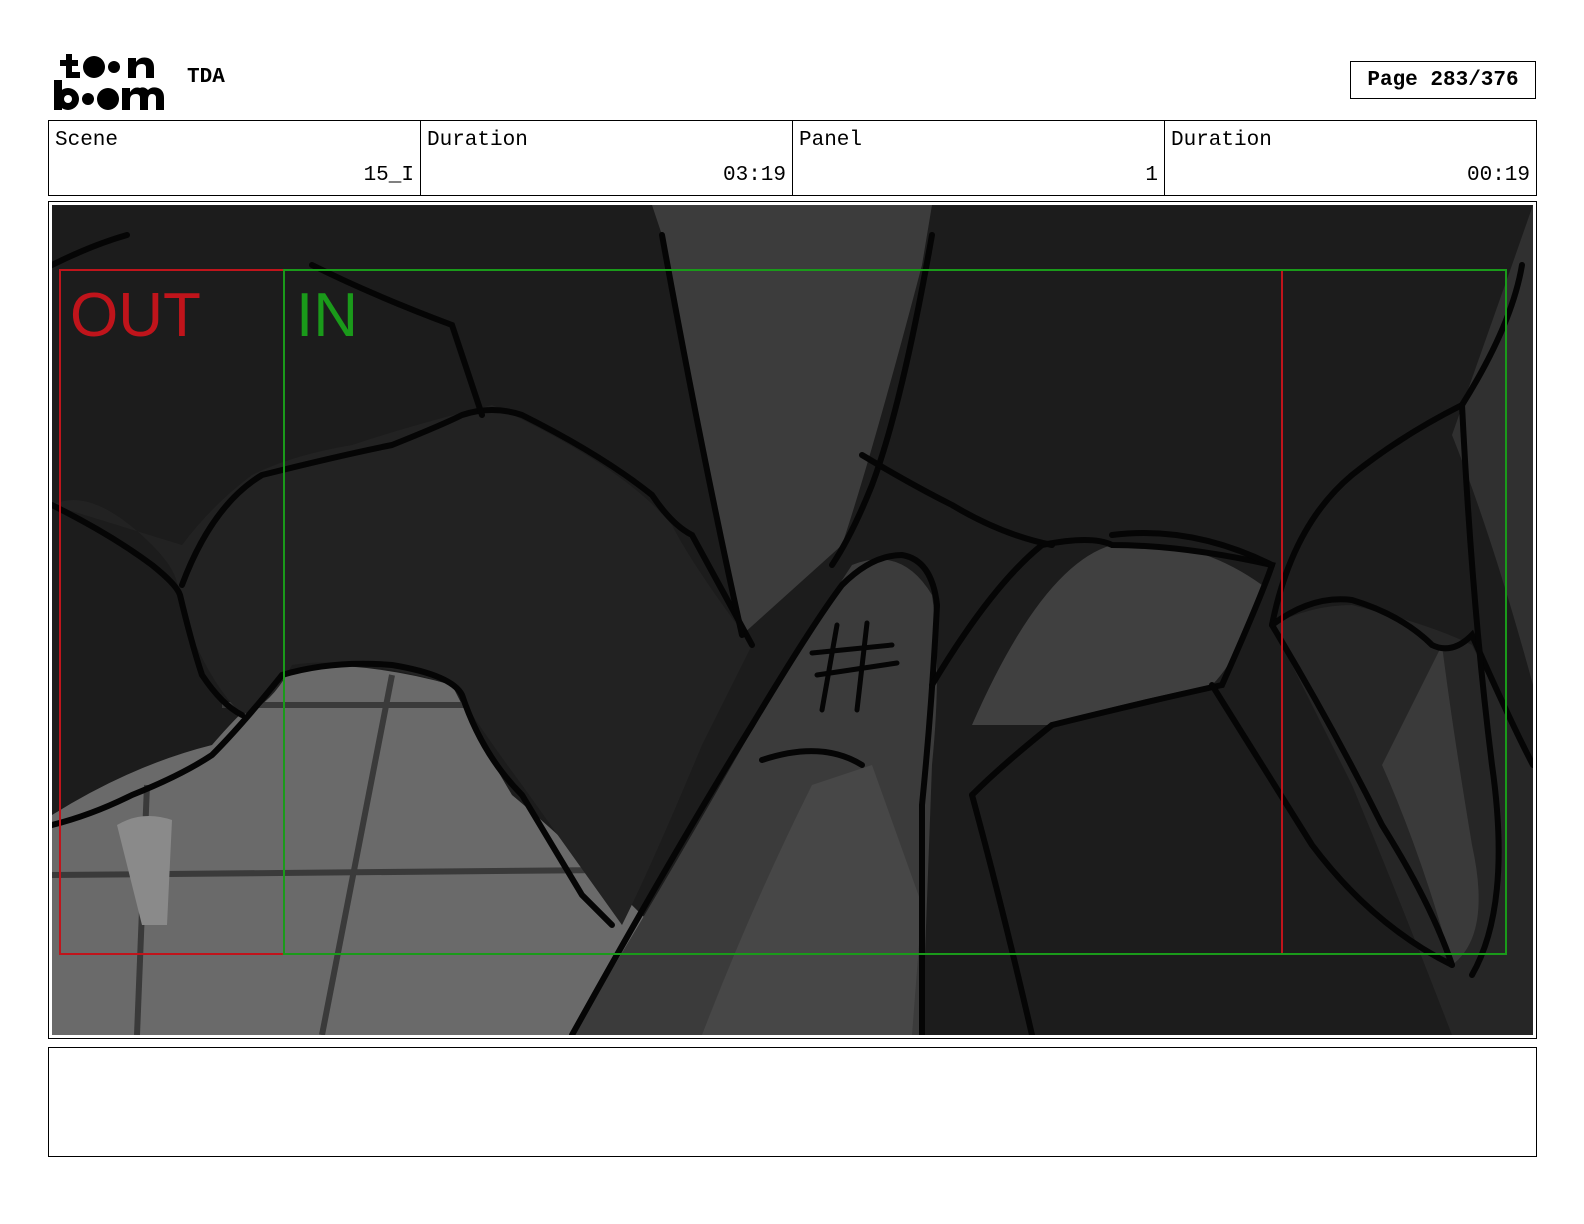  What do you see at coordinates (1443, 80) in the screenshot?
I see `page-indicator: Page 283/376` at bounding box center [1443, 80].